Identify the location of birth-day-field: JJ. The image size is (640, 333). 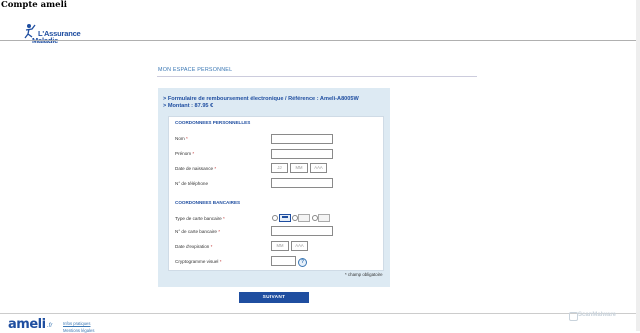
(279, 168).